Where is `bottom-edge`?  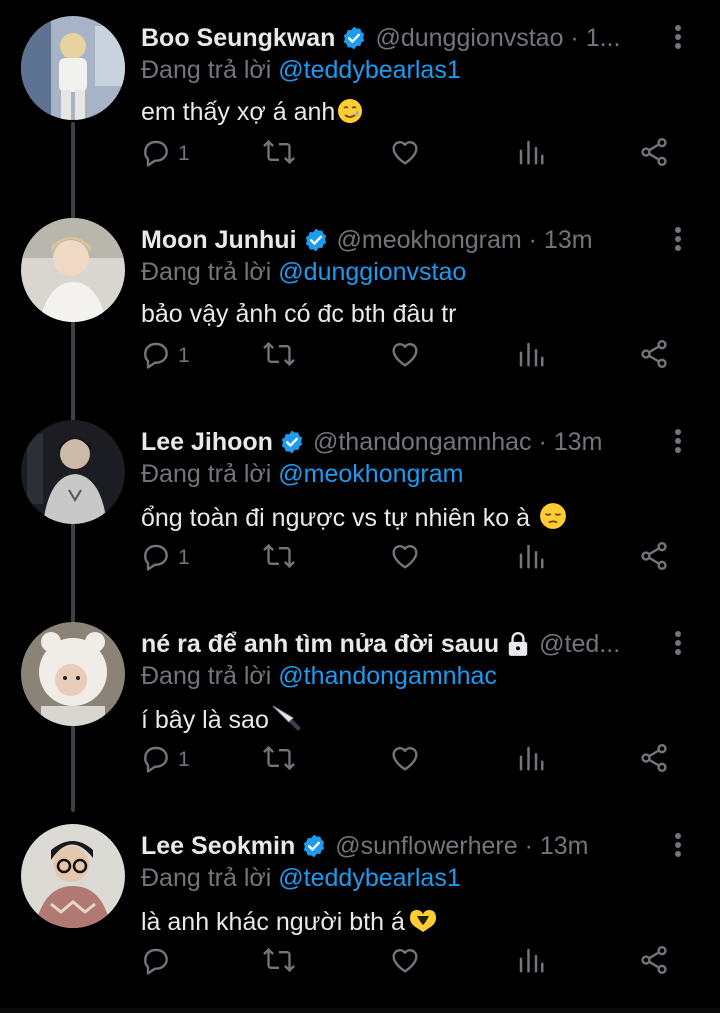 bottom-edge is located at coordinates (360, 1010).